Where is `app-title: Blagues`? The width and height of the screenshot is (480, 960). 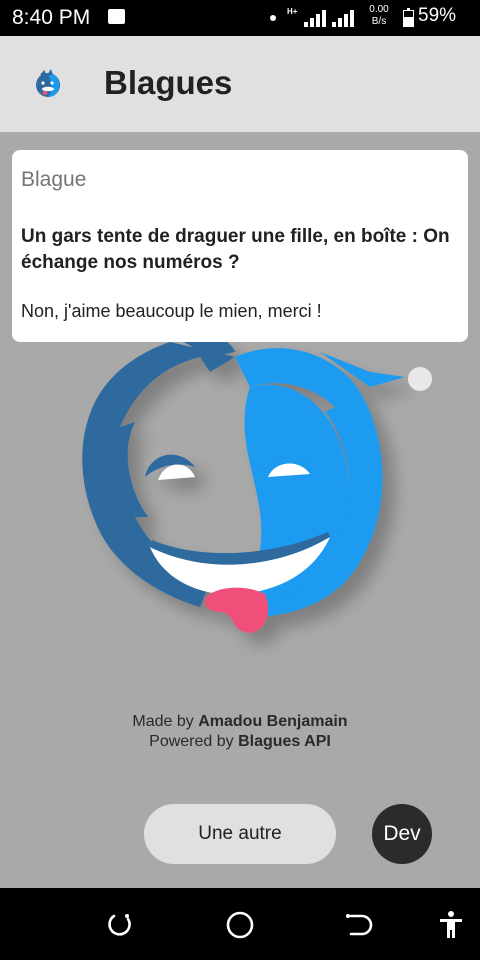
app-title: Blagues is located at coordinates (168, 82).